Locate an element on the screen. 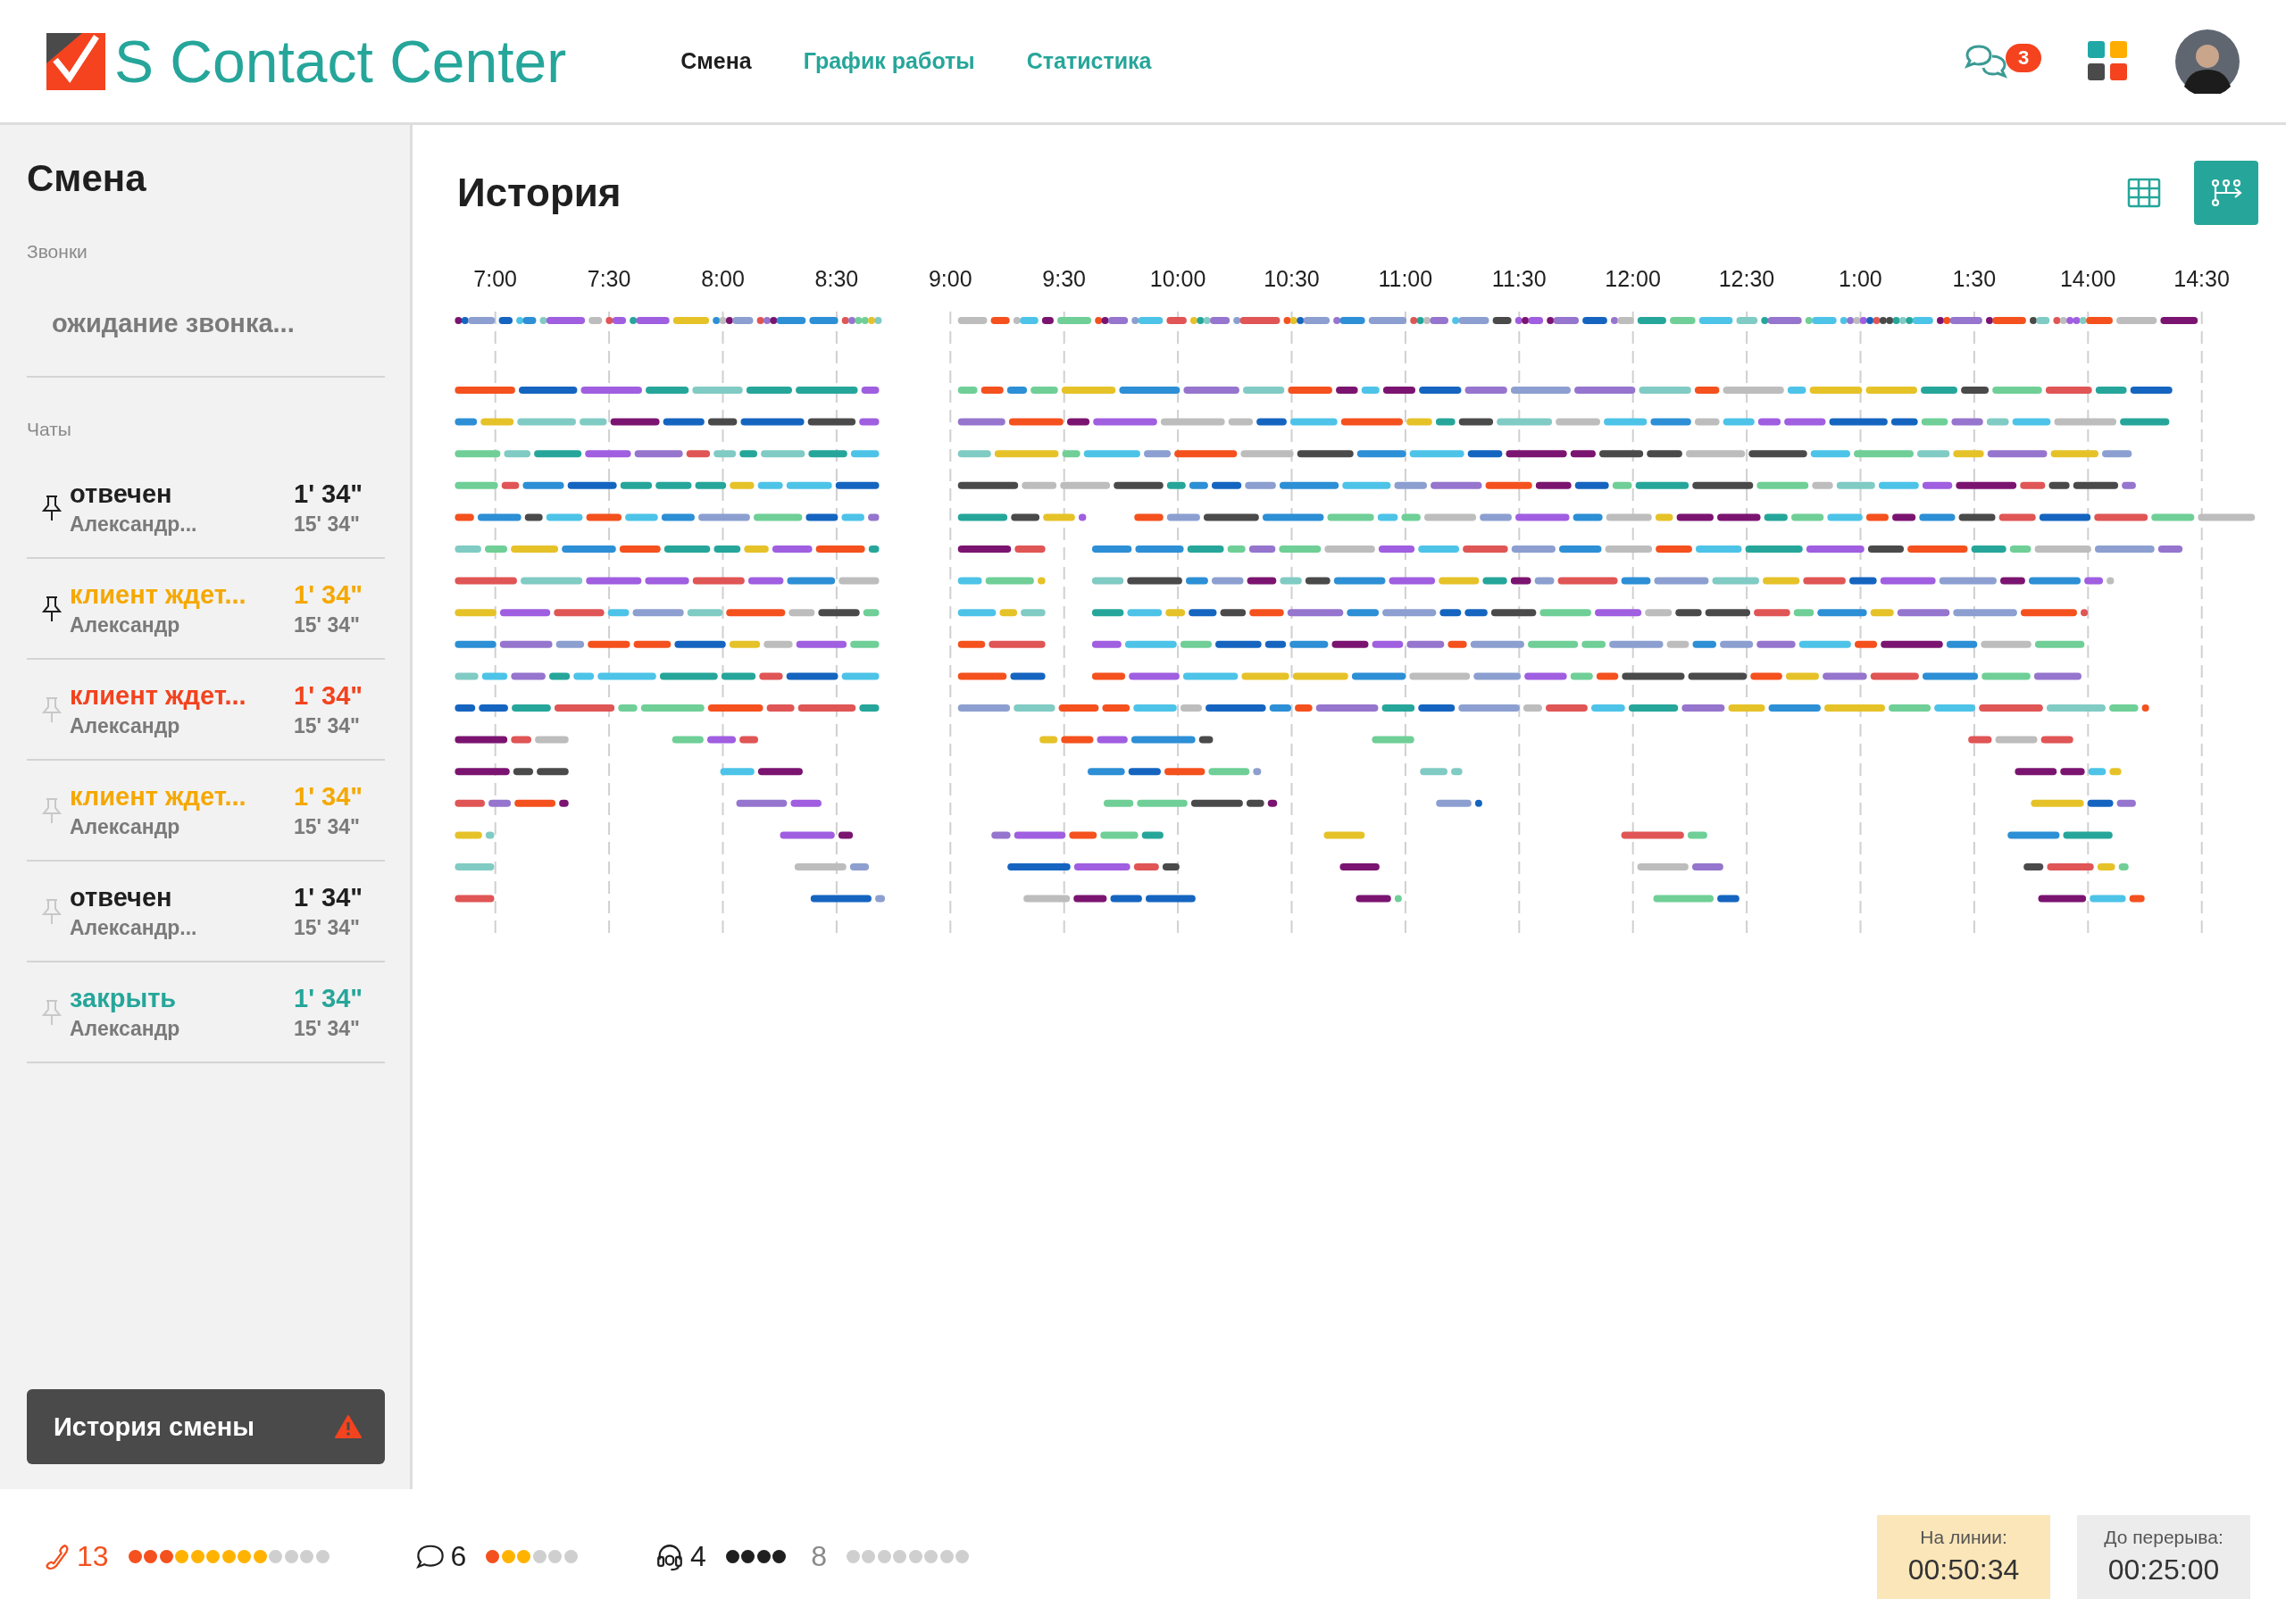  apps-icon is located at coordinates (2108, 61).